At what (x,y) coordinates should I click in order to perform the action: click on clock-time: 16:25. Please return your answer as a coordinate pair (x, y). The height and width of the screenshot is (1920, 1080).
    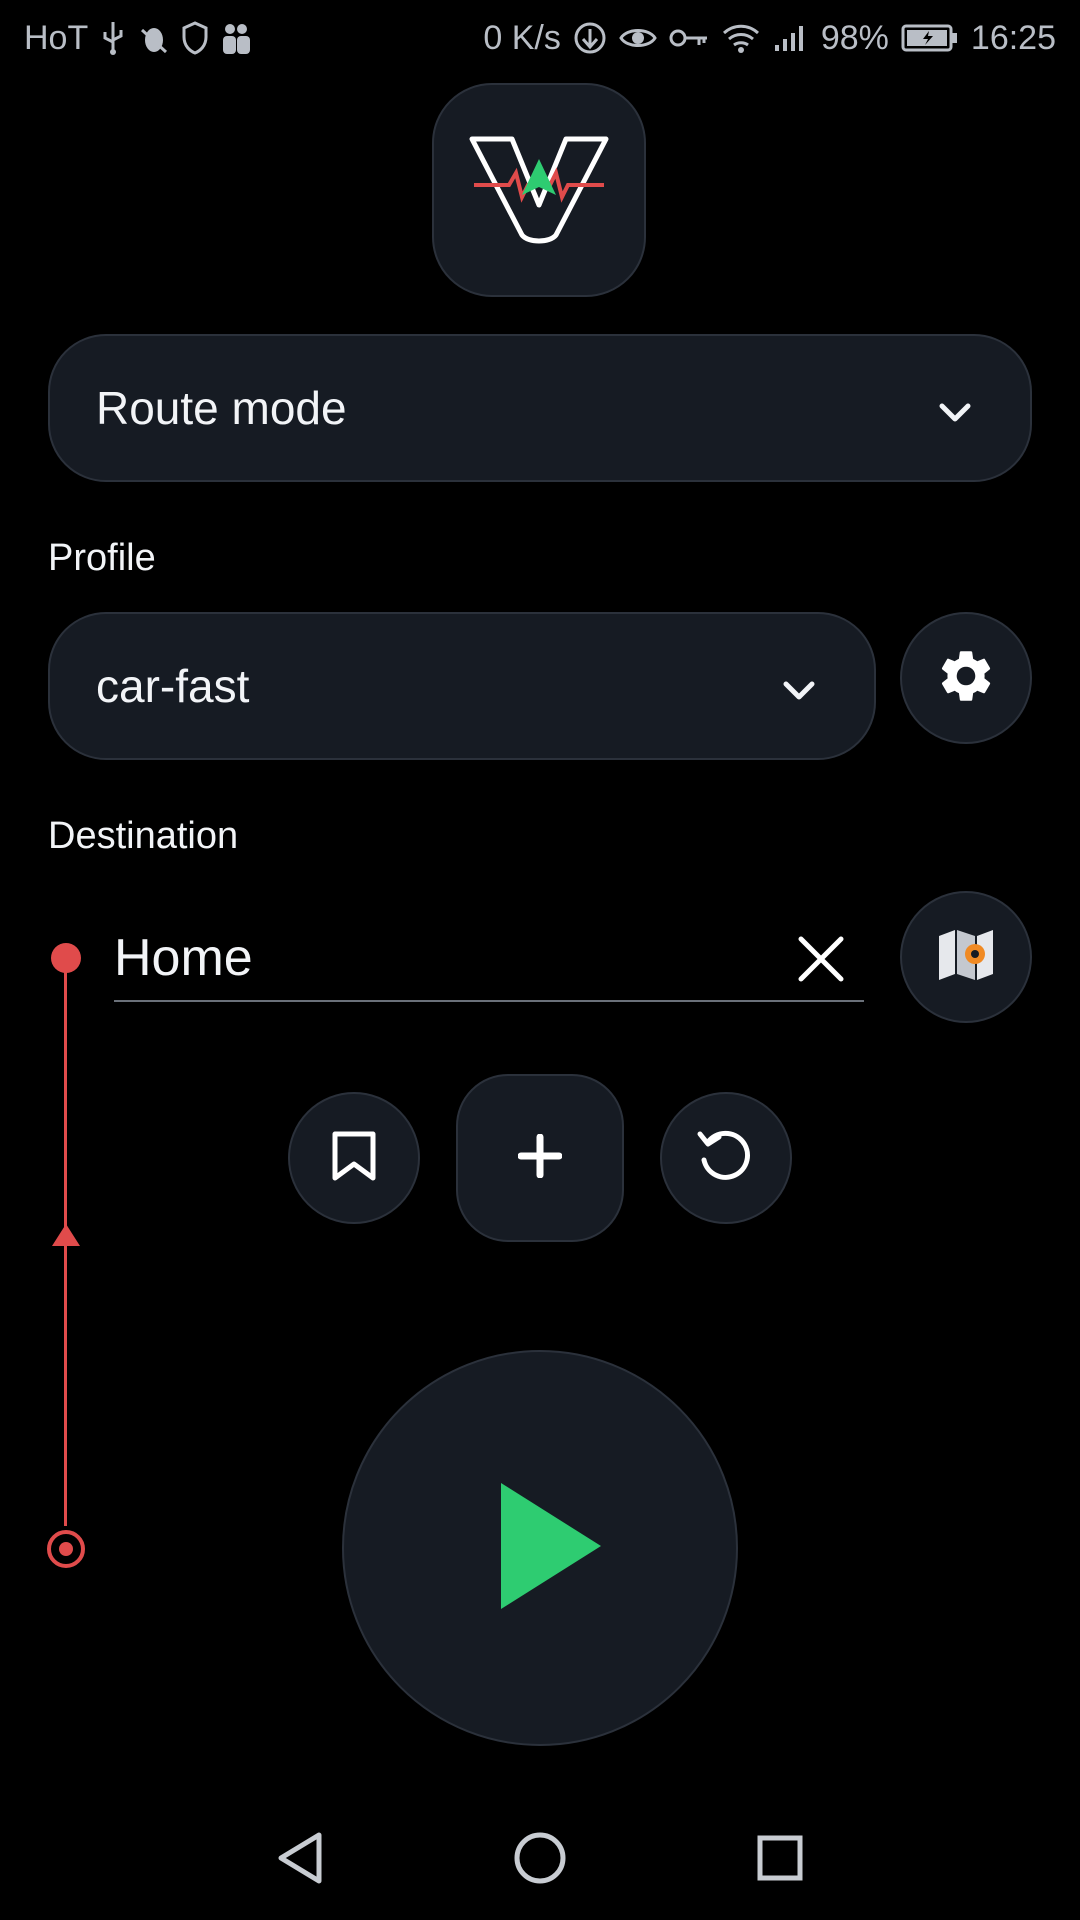
    Looking at the image, I should click on (1013, 37).